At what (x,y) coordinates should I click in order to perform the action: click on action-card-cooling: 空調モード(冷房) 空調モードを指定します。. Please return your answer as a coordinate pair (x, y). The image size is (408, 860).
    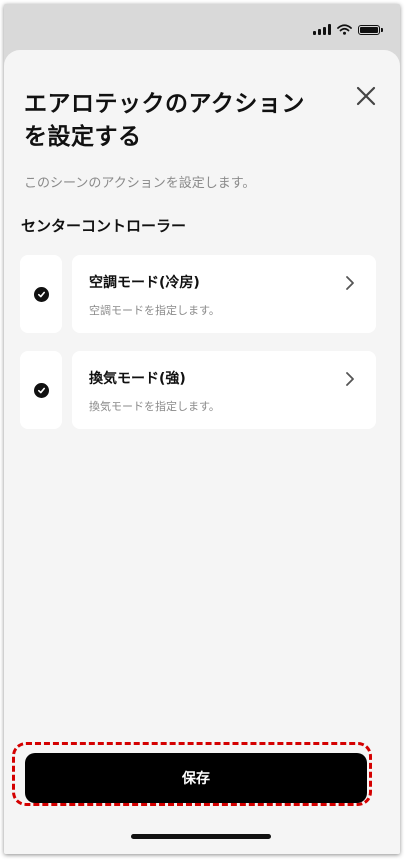
    Looking at the image, I should click on (224, 294).